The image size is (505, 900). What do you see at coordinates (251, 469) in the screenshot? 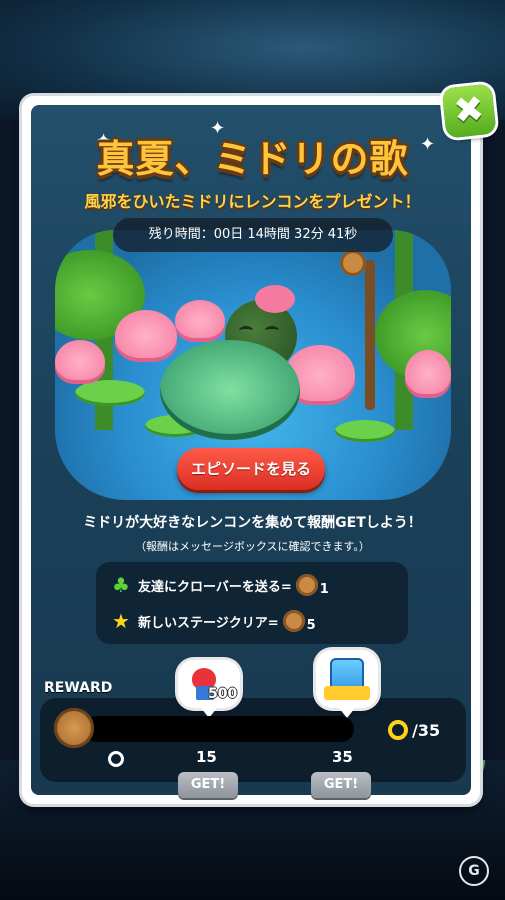
I see `view-episode-button: エピソードを見る` at bounding box center [251, 469].